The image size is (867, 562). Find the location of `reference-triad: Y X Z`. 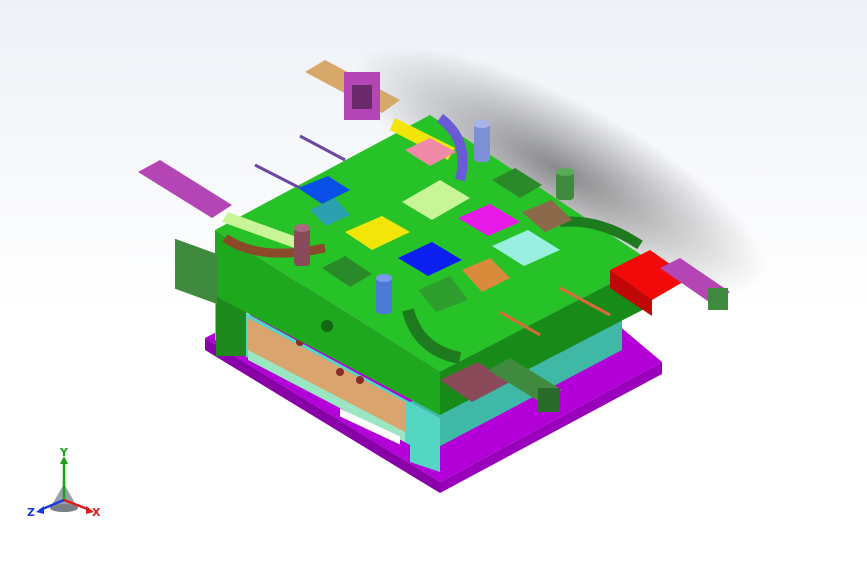

reference-triad: Y X Z is located at coordinates (64, 488).